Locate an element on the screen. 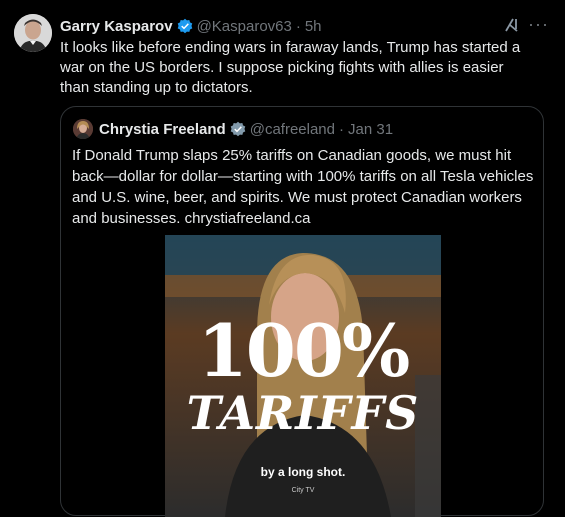  quoted-author-handle: @cafreeland is located at coordinates (292, 129).